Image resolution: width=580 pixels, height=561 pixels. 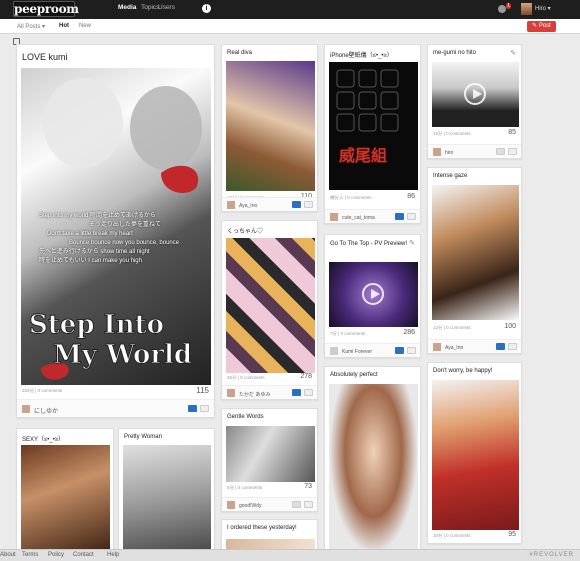 I want to click on post-meta: 10分 | 0 comments, so click(x=452, y=535).